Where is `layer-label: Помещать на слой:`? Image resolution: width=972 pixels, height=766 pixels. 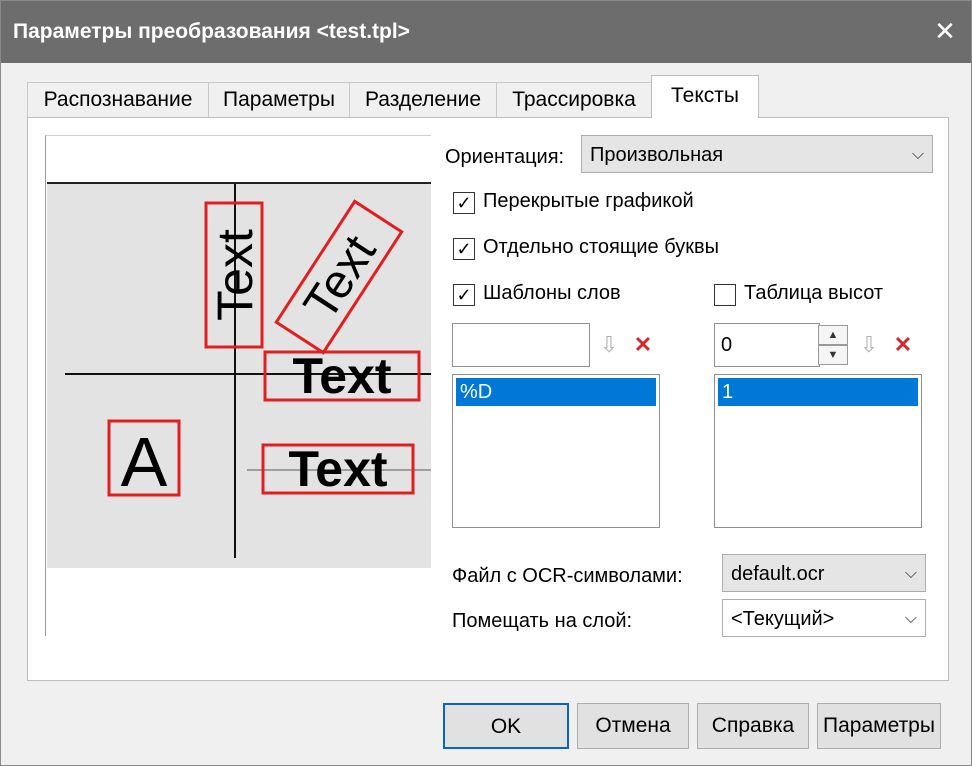
layer-label: Помещать на слой: is located at coordinates (542, 621).